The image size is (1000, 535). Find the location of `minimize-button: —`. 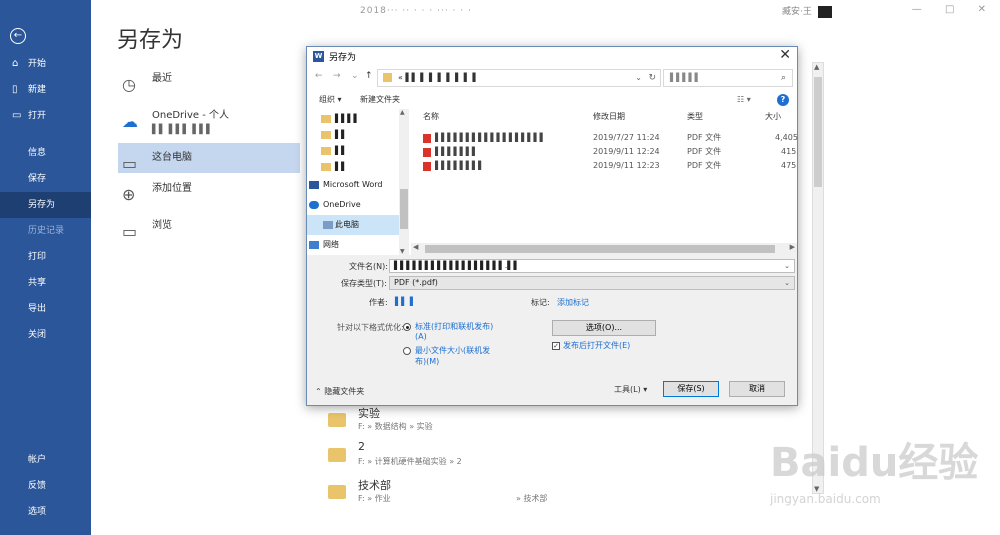

minimize-button: — is located at coordinates (917, 9).